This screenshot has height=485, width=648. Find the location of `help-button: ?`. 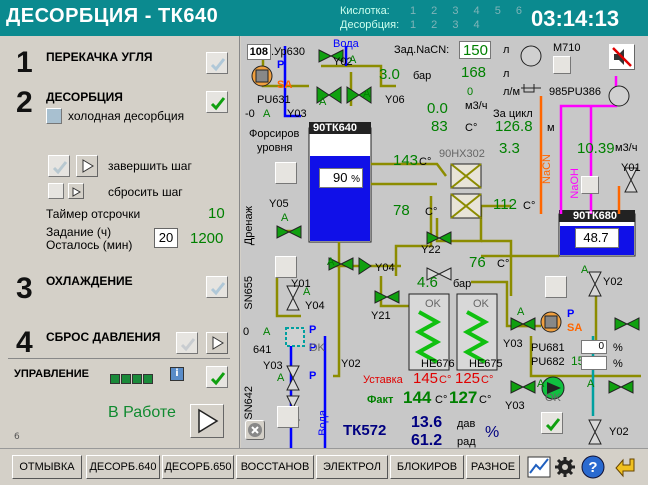

help-button: ? is located at coordinates (593, 467).